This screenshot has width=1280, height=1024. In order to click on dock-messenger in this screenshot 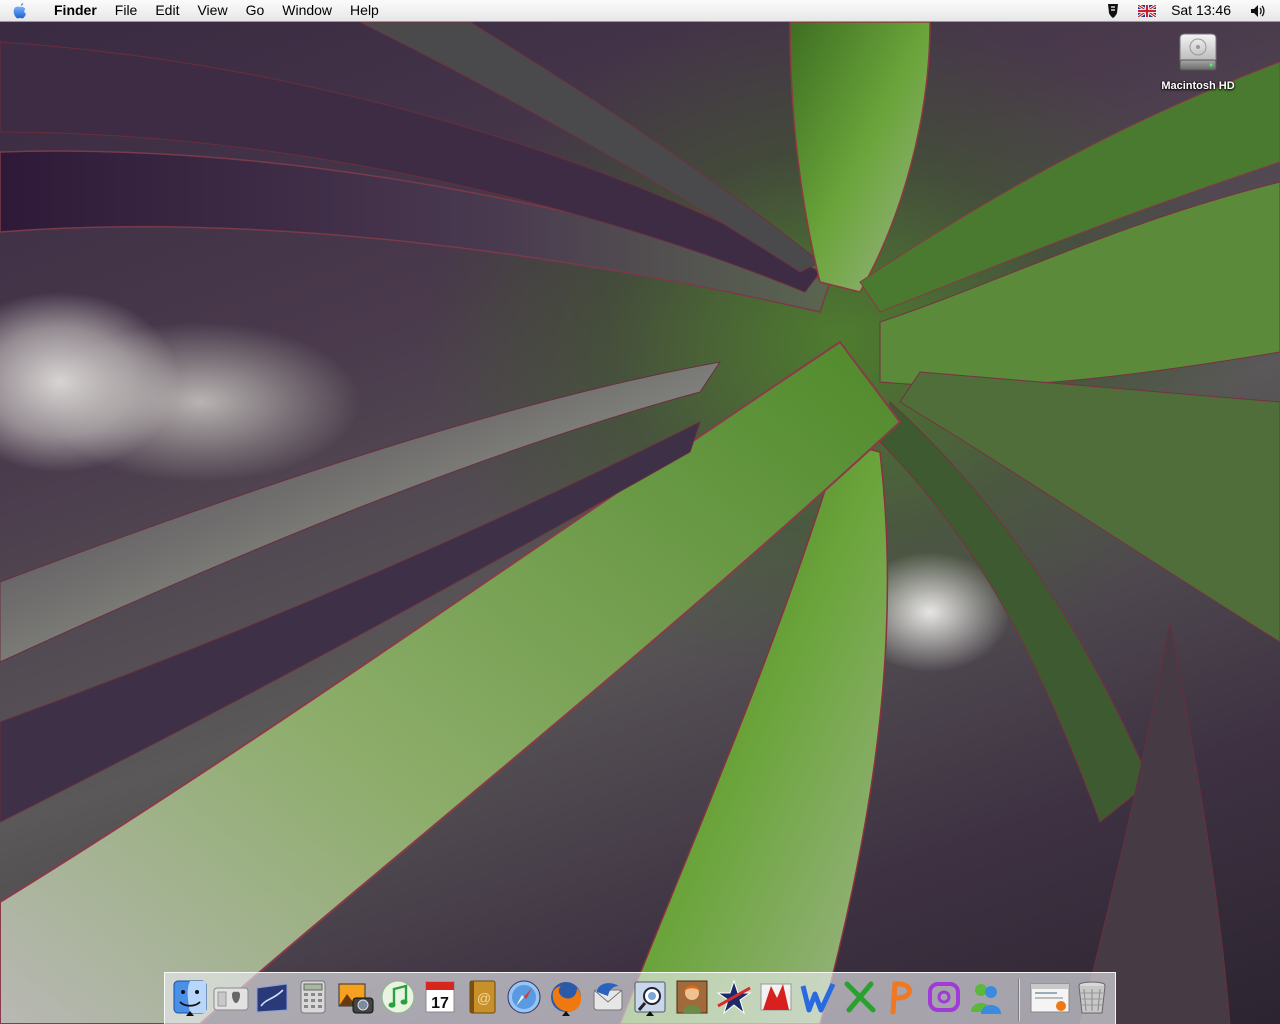, I will do `click(986, 997)`.